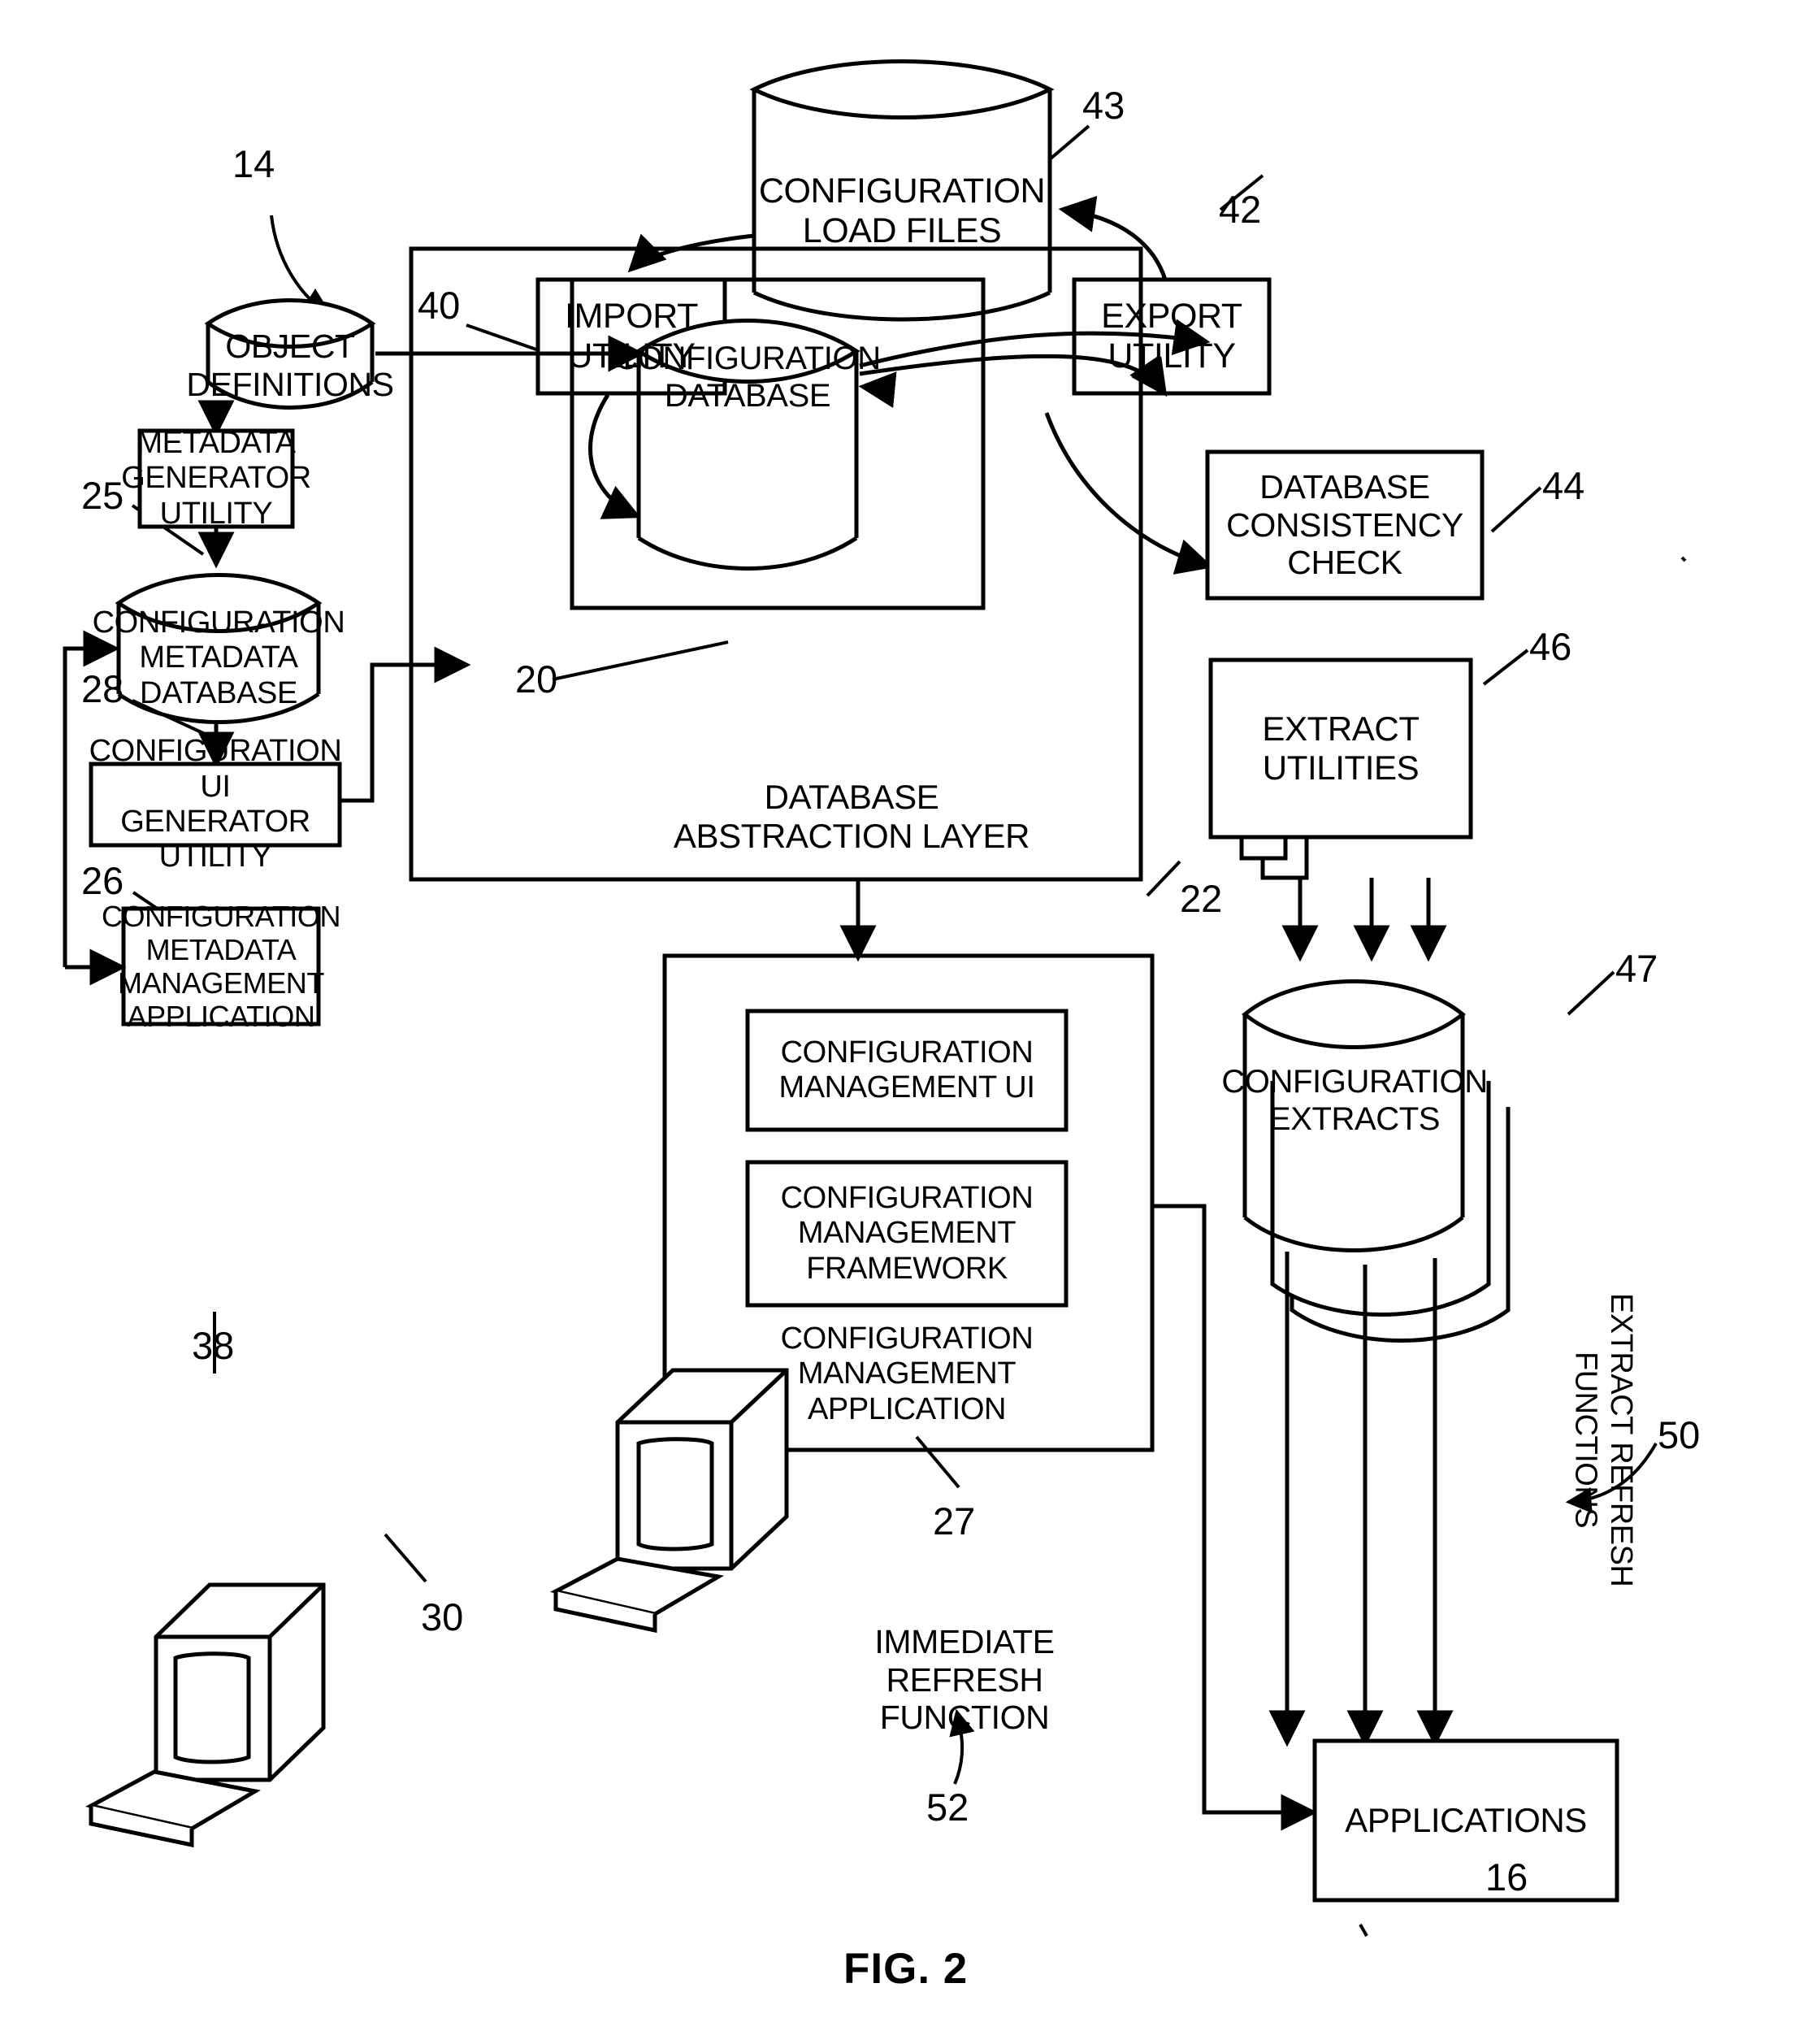  What do you see at coordinates (536, 679) in the screenshot?
I see `ref-20: 20` at bounding box center [536, 679].